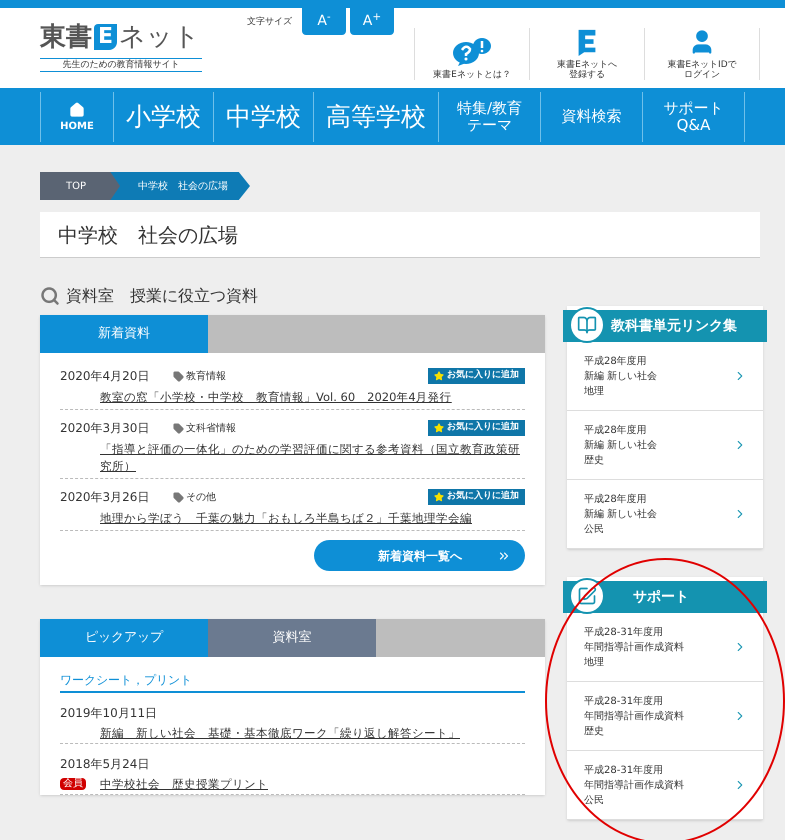 This screenshot has height=840, width=785. I want to click on logo-mark: E, so click(106, 37).